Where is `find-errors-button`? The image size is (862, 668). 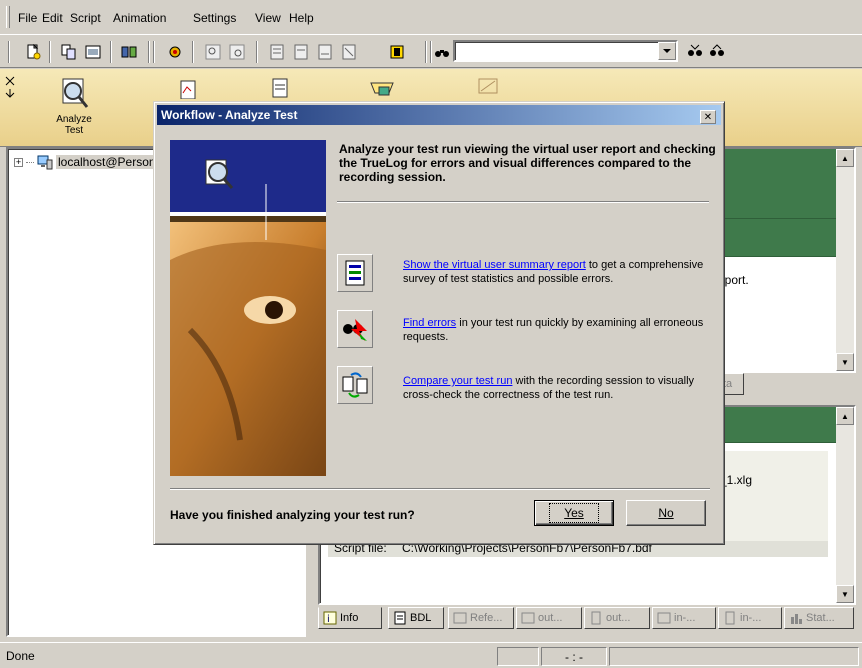
find-errors-button is located at coordinates (355, 329).